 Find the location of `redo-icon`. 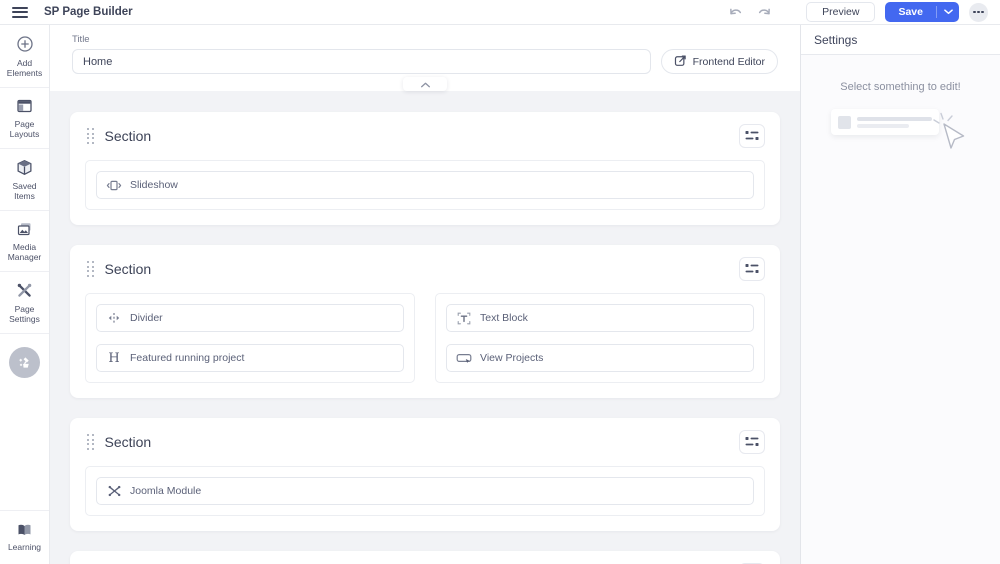

redo-icon is located at coordinates (764, 12).